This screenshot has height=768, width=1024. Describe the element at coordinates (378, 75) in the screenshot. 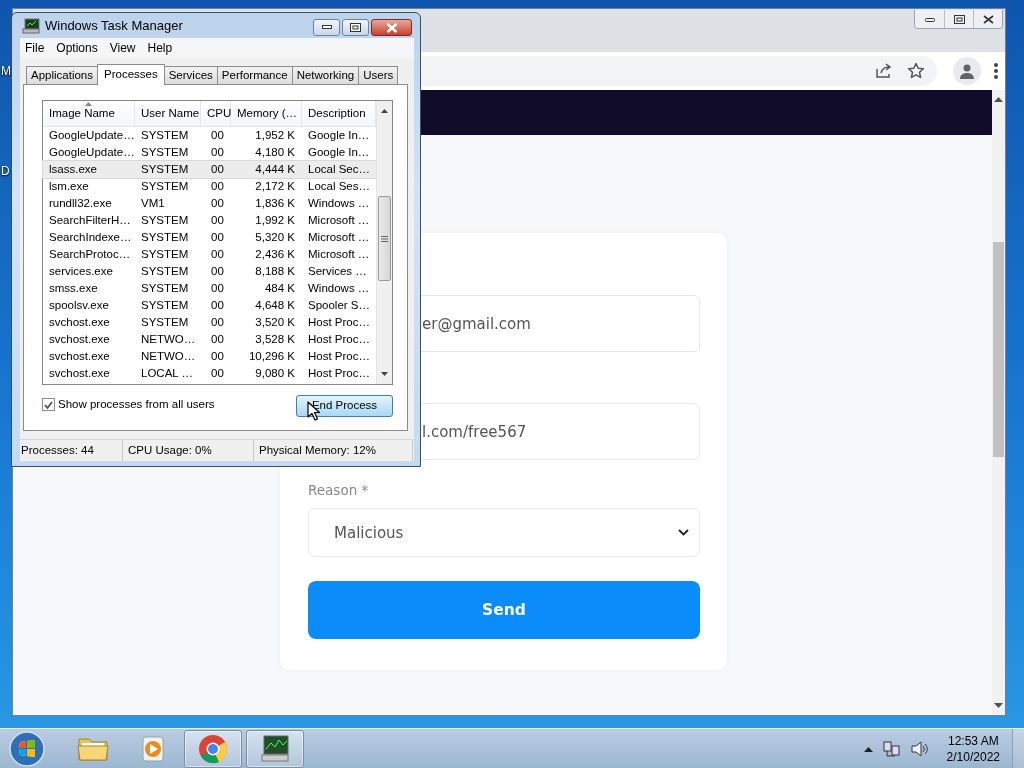

I see `tab: Users` at that location.